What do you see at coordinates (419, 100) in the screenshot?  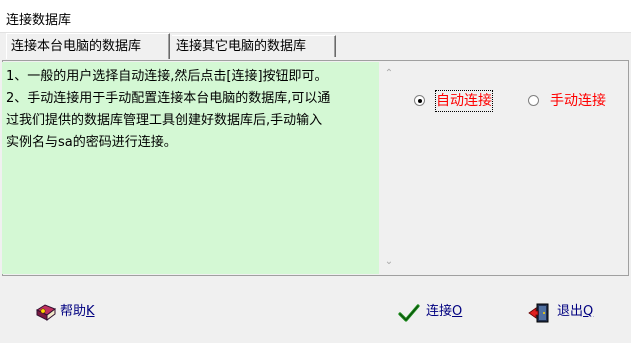 I see `radio-selected-icon` at bounding box center [419, 100].